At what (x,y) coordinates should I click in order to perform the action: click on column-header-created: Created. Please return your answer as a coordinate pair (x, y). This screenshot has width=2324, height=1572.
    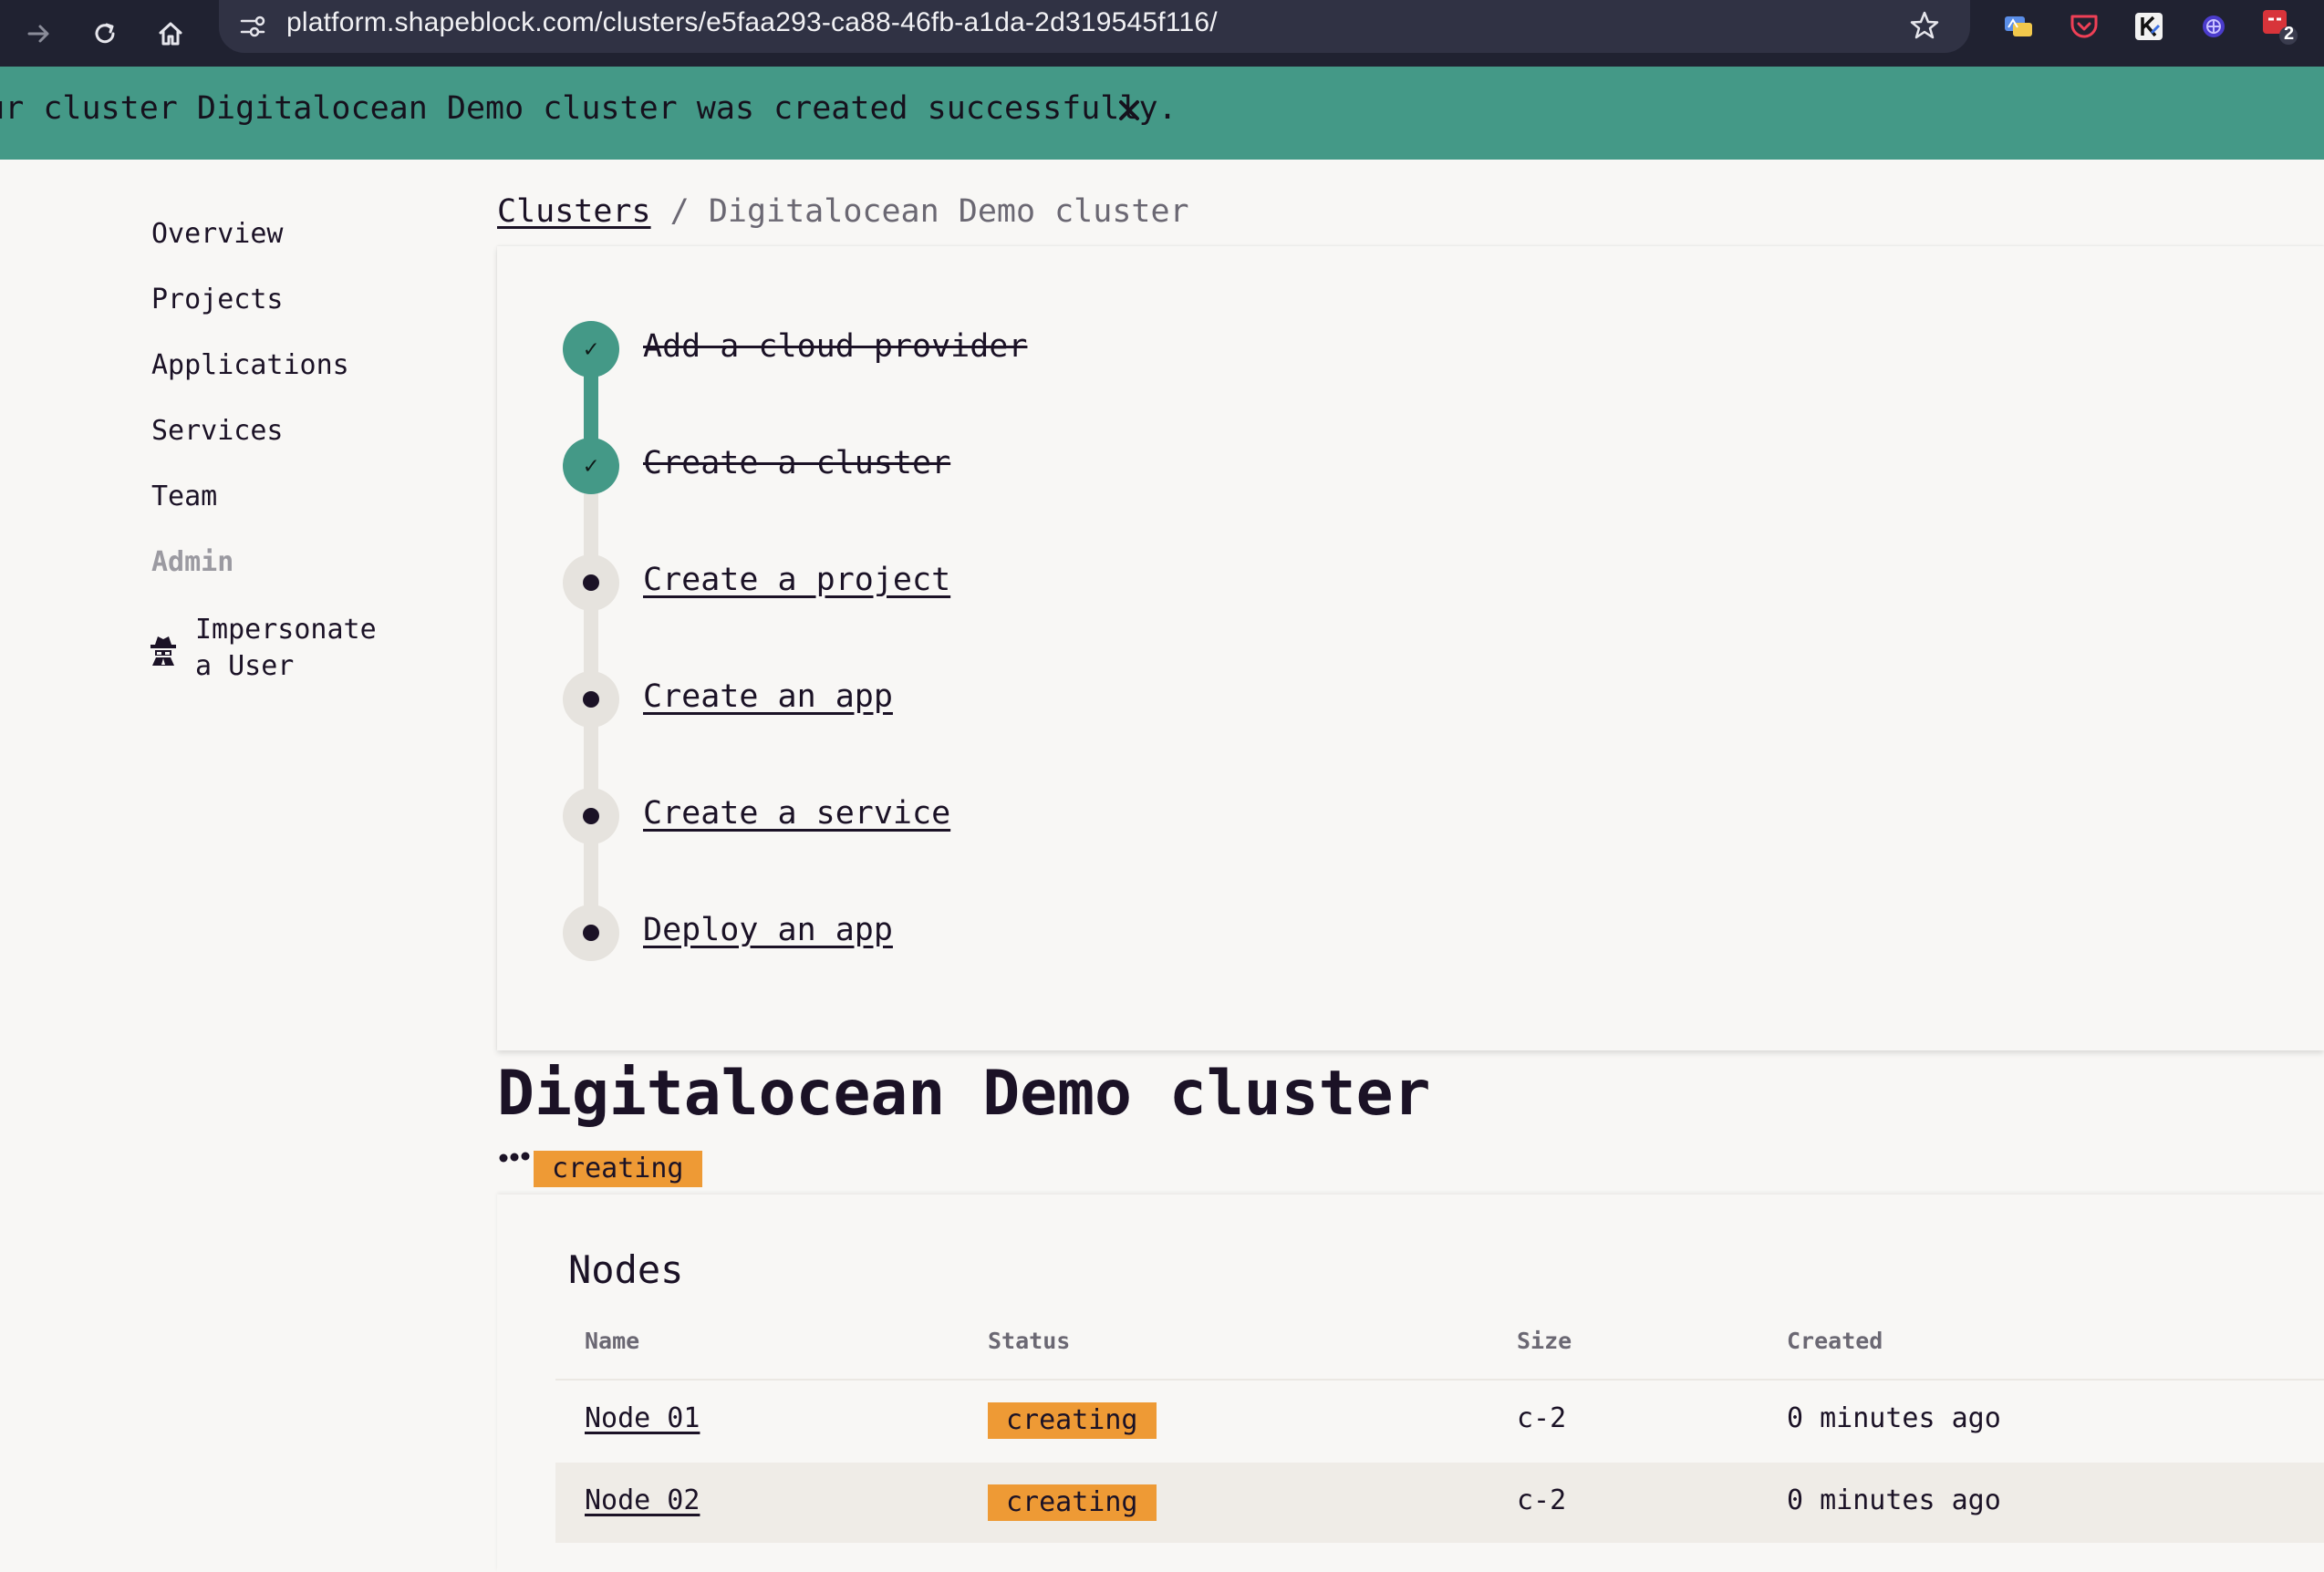
    Looking at the image, I should click on (1835, 1341).